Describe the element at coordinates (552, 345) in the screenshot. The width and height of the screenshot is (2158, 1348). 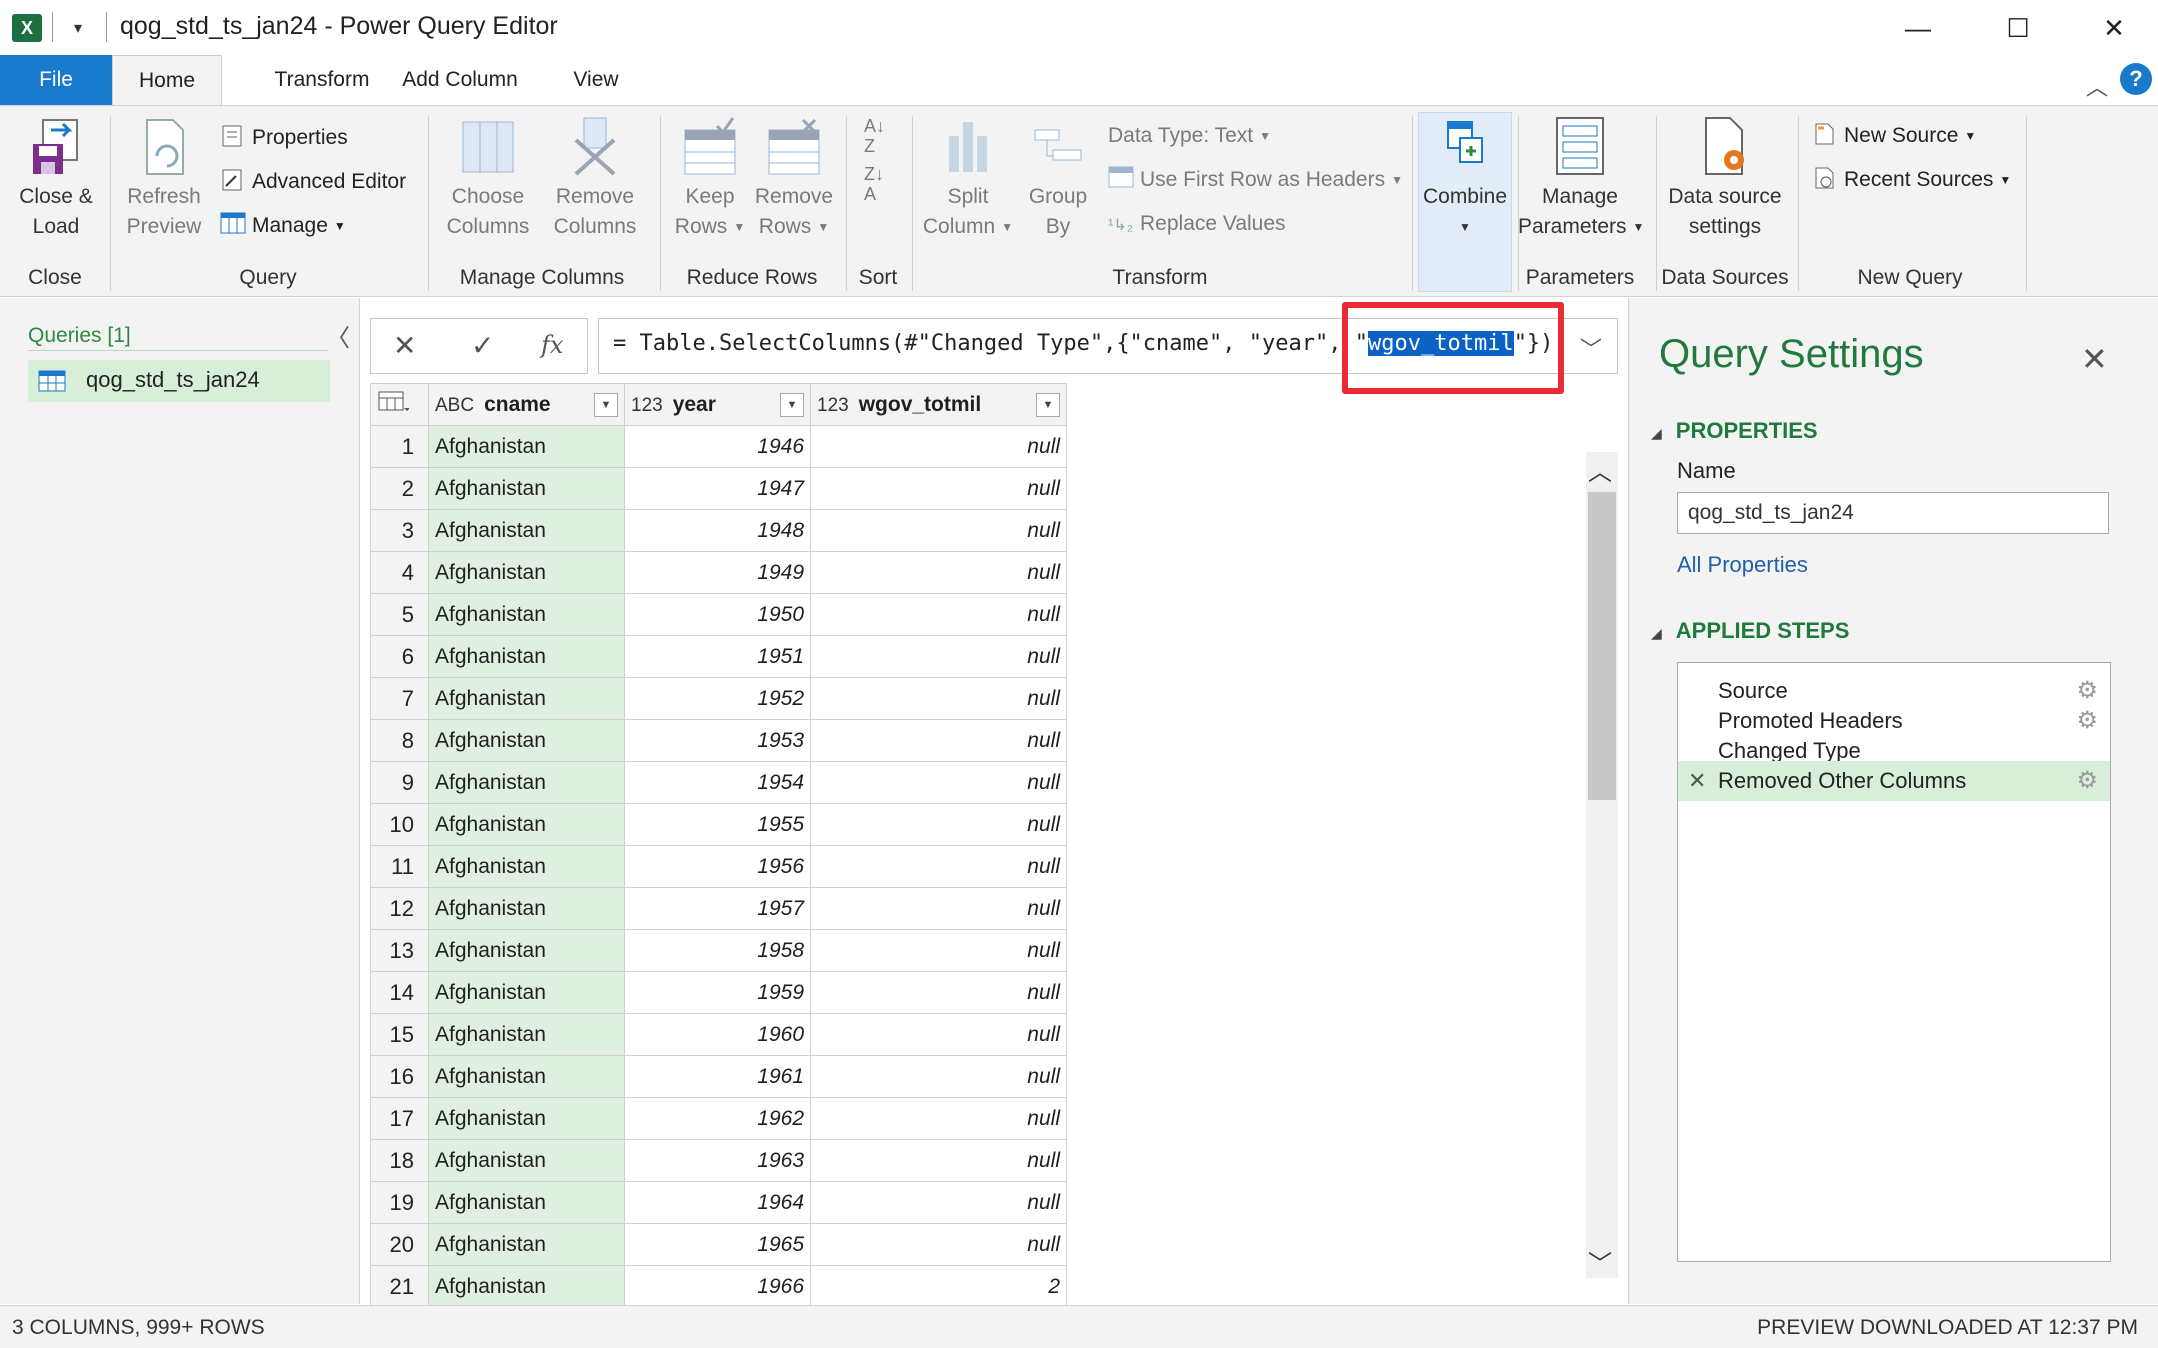
I see `fx-icon: fx` at that location.